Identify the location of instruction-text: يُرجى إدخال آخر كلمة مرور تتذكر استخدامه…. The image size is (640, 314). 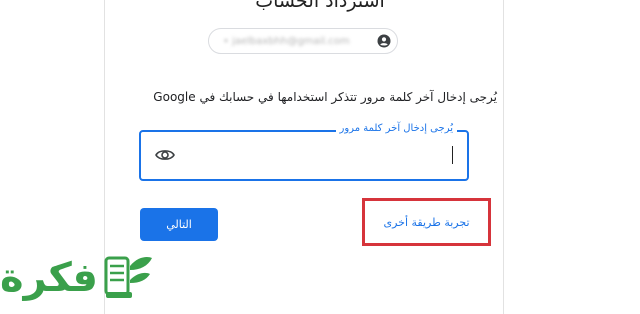
(325, 97).